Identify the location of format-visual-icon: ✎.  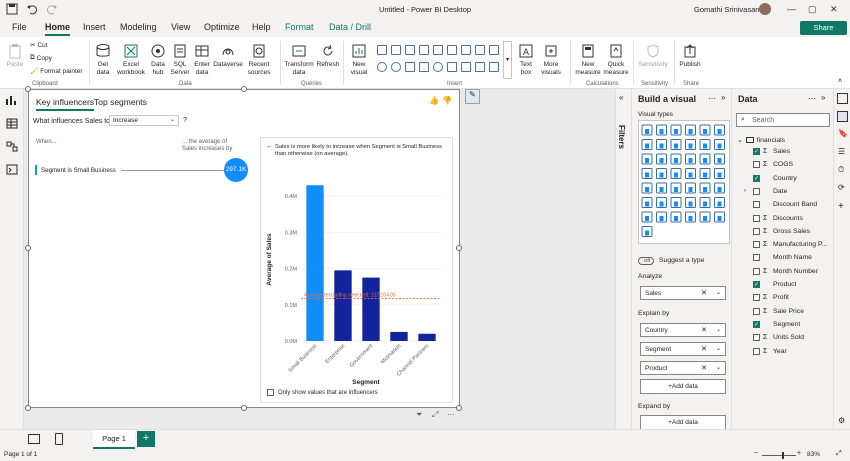
(472, 96).